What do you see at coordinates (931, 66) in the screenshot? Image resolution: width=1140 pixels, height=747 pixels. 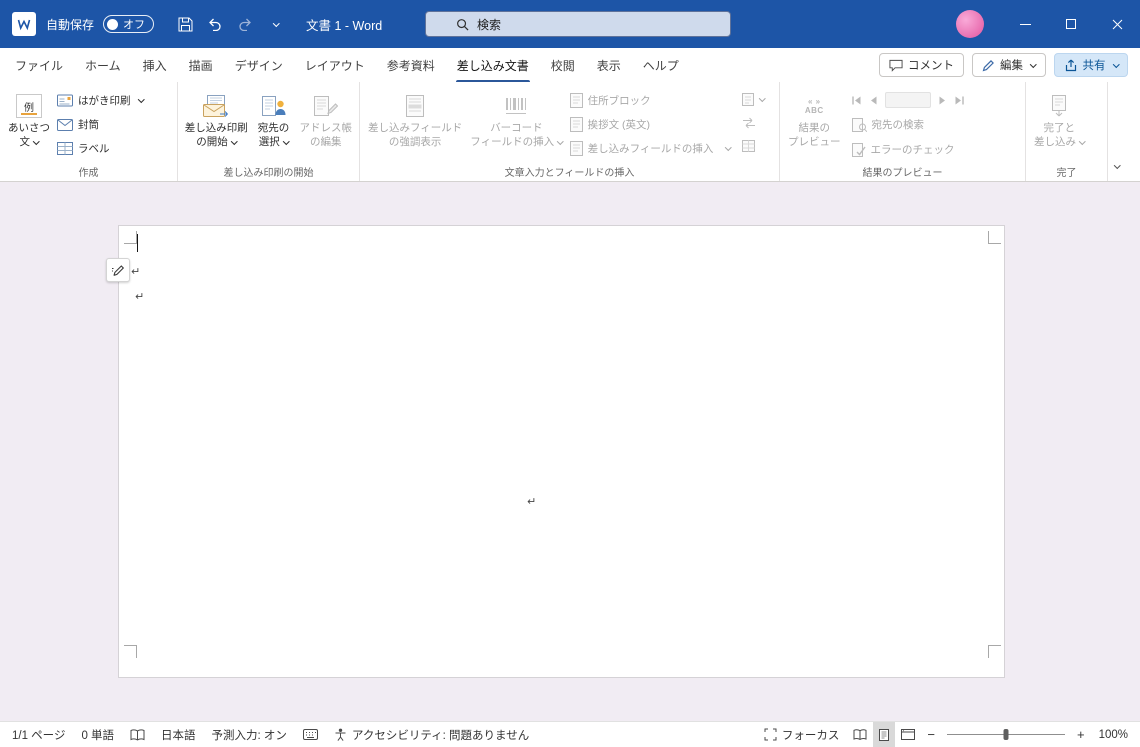 I see `comments-label: コメント` at bounding box center [931, 66].